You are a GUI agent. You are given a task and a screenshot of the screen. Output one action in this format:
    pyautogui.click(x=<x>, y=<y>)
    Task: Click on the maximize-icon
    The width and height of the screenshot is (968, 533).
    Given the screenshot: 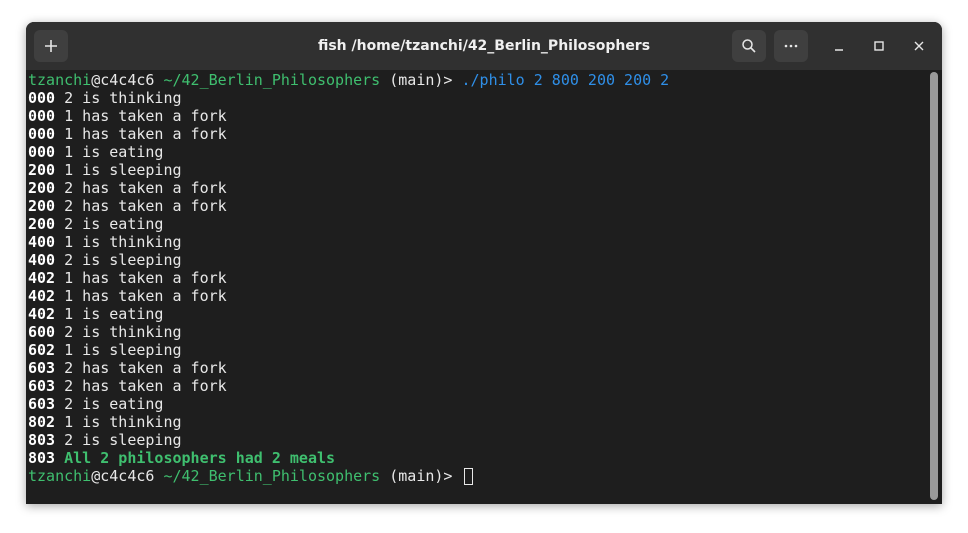 What is the action you would take?
    pyautogui.click(x=879, y=46)
    